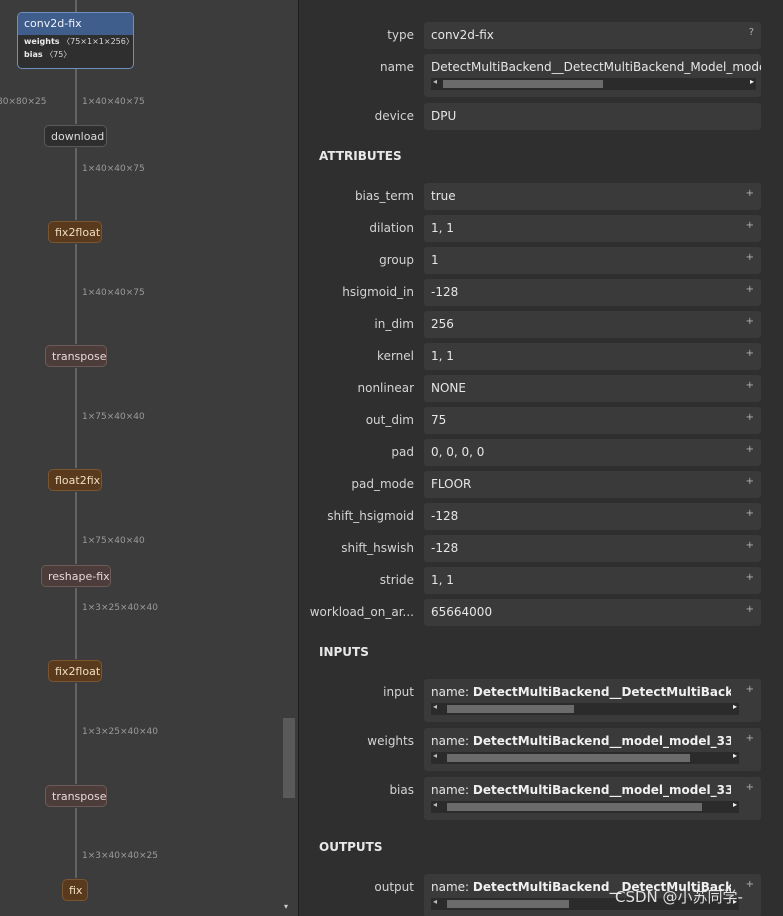  What do you see at coordinates (344, 652) in the screenshot?
I see `section-inputs: INPUTS` at bounding box center [344, 652].